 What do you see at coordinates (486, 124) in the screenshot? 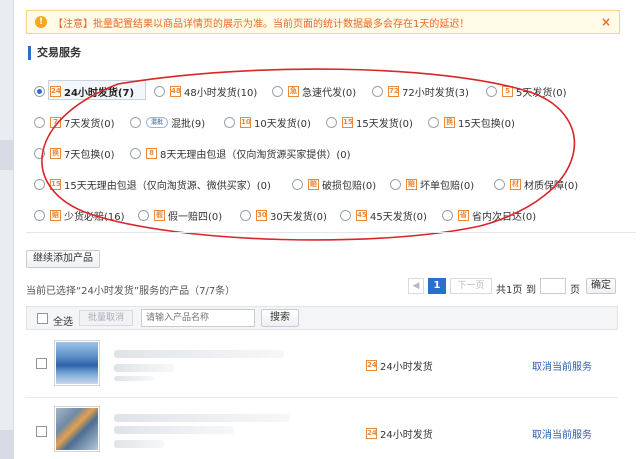
I see `service-option-label: 15天包换(0)` at bounding box center [486, 124].